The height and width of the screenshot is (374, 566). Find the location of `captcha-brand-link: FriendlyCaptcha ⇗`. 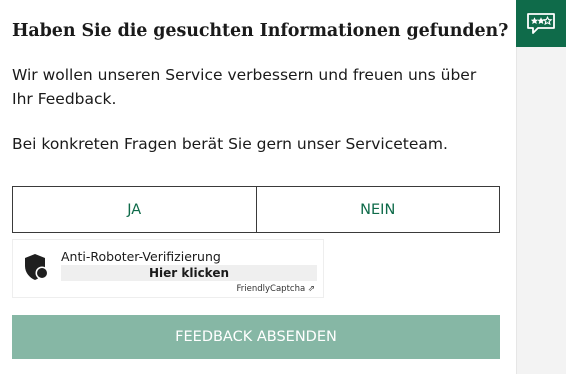

captcha-brand-link: FriendlyCaptcha ⇗ is located at coordinates (276, 289).